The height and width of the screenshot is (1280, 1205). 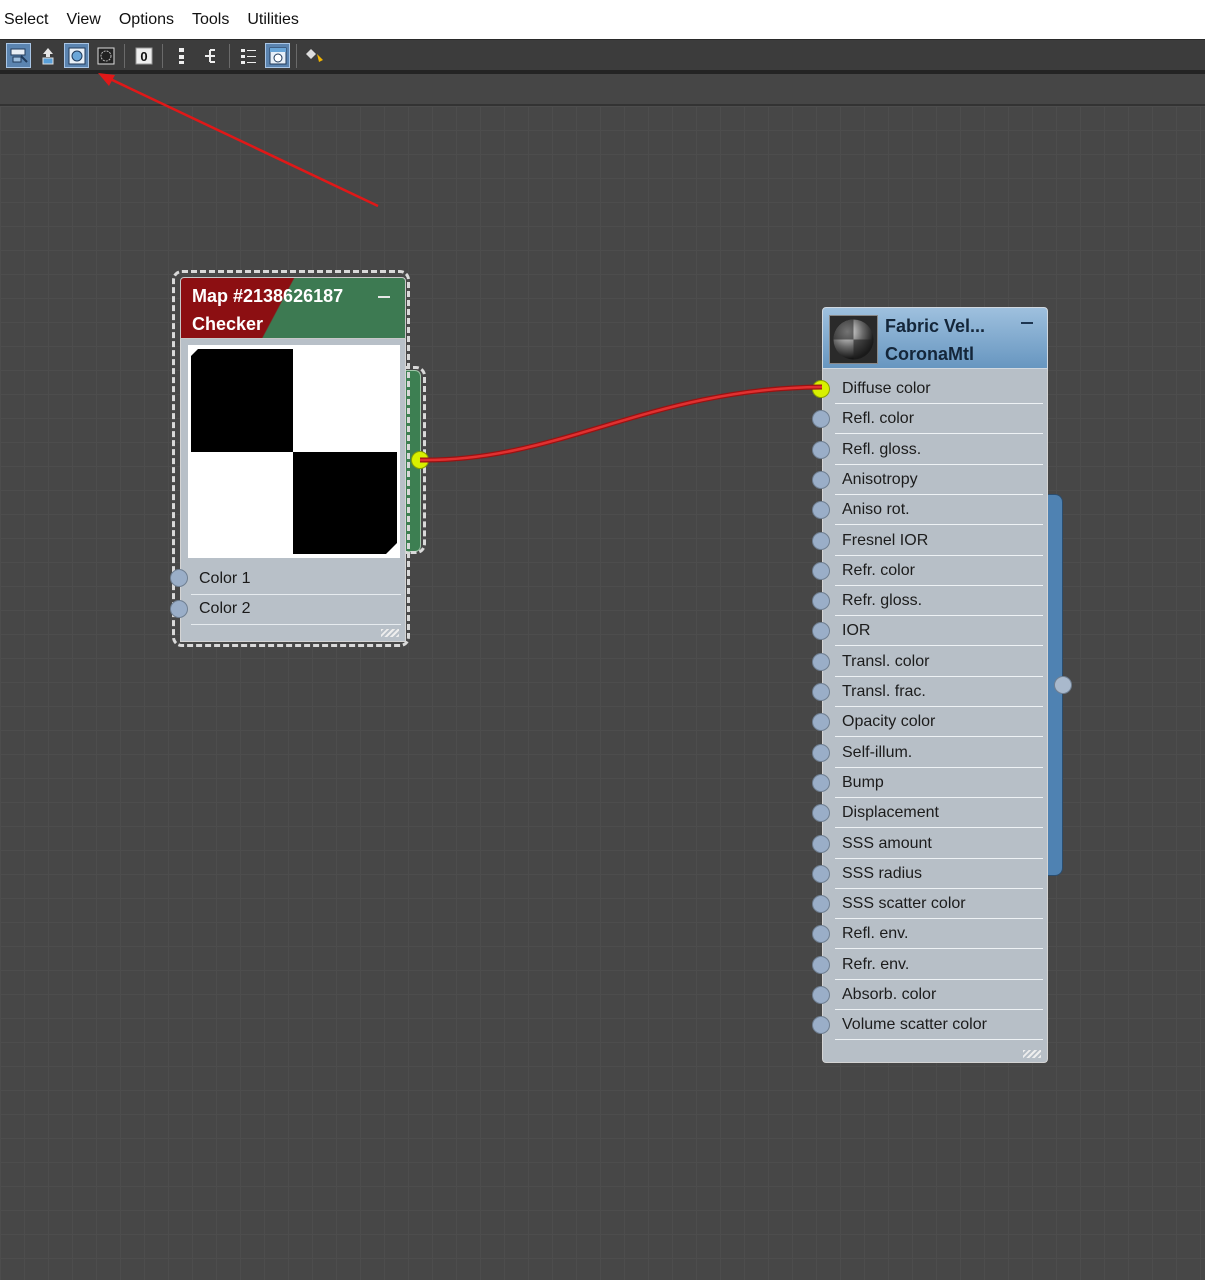 I want to click on menu-view: View, so click(x=83, y=19).